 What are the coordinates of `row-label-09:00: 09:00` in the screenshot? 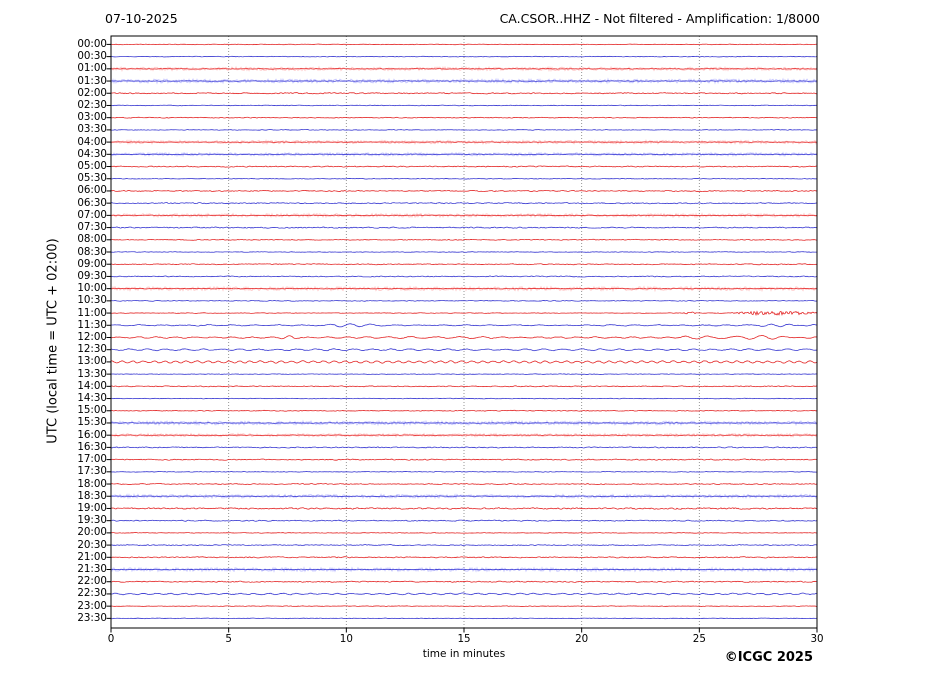 It's located at (92, 263).